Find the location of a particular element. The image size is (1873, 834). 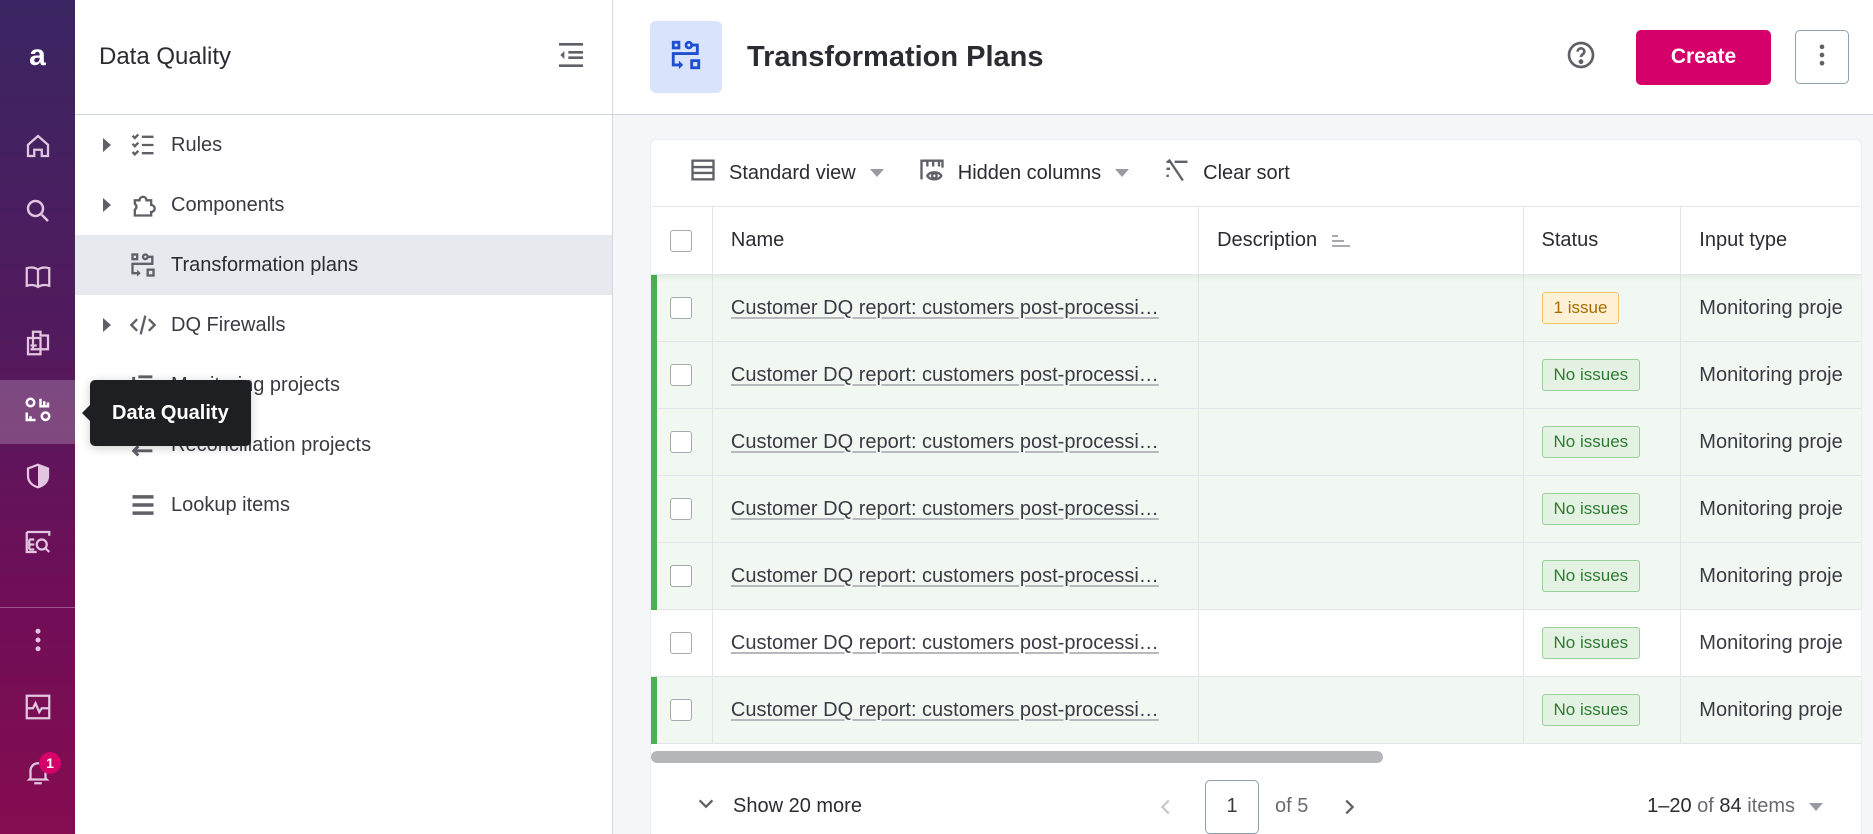

sidebar-item-transformation-plans: Transformation plans is located at coordinates (343, 265).